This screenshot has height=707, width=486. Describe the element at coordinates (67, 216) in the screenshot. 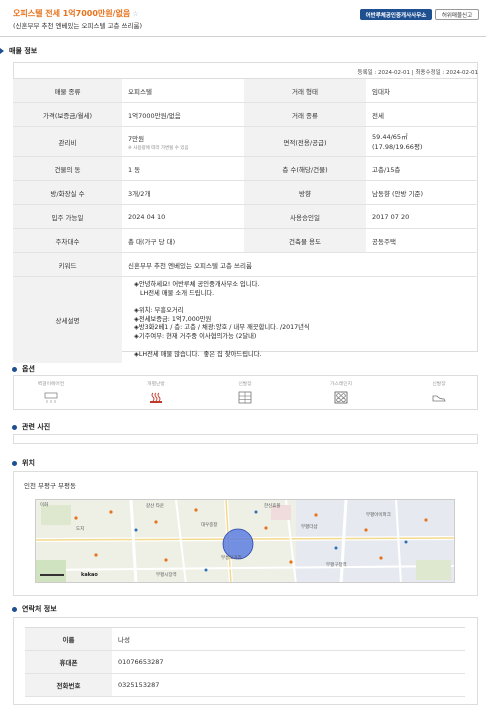

I see `row-label: 입주 가능일` at that location.